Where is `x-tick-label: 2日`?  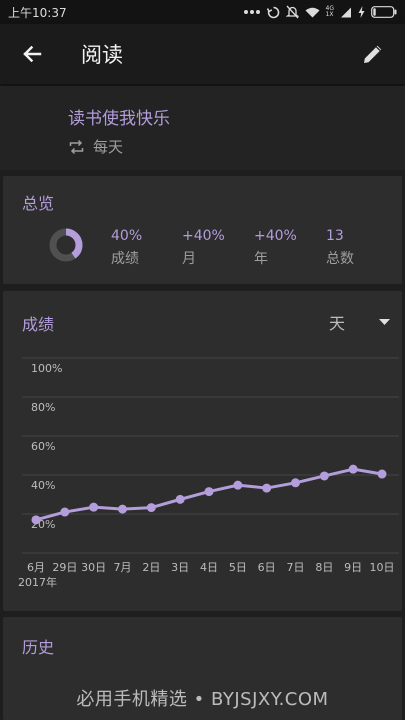 x-tick-label: 2日 is located at coordinates (151, 567).